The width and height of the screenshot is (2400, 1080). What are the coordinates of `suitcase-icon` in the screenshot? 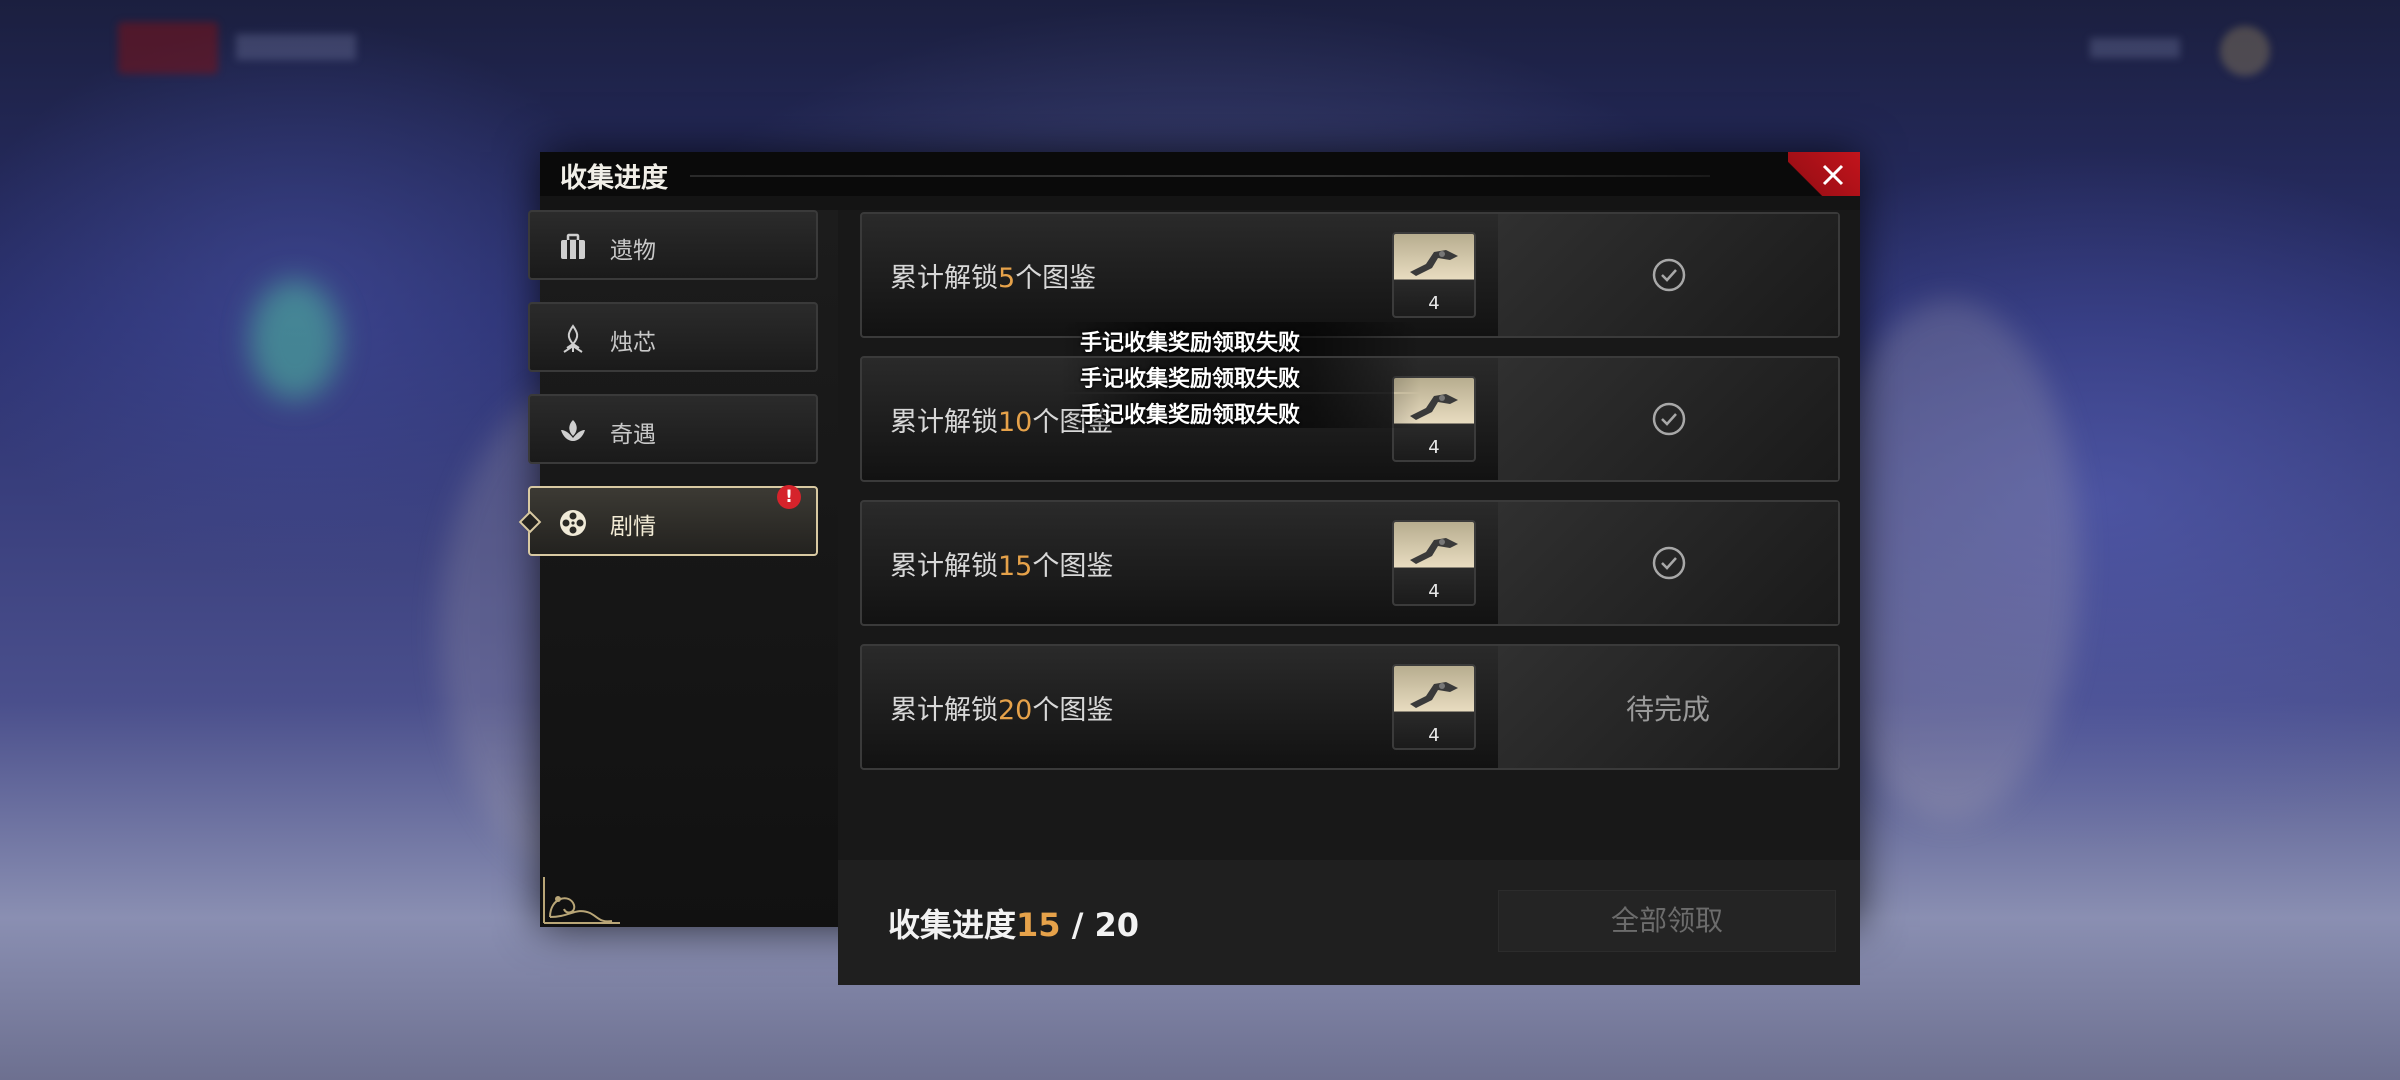 It's located at (573, 246).